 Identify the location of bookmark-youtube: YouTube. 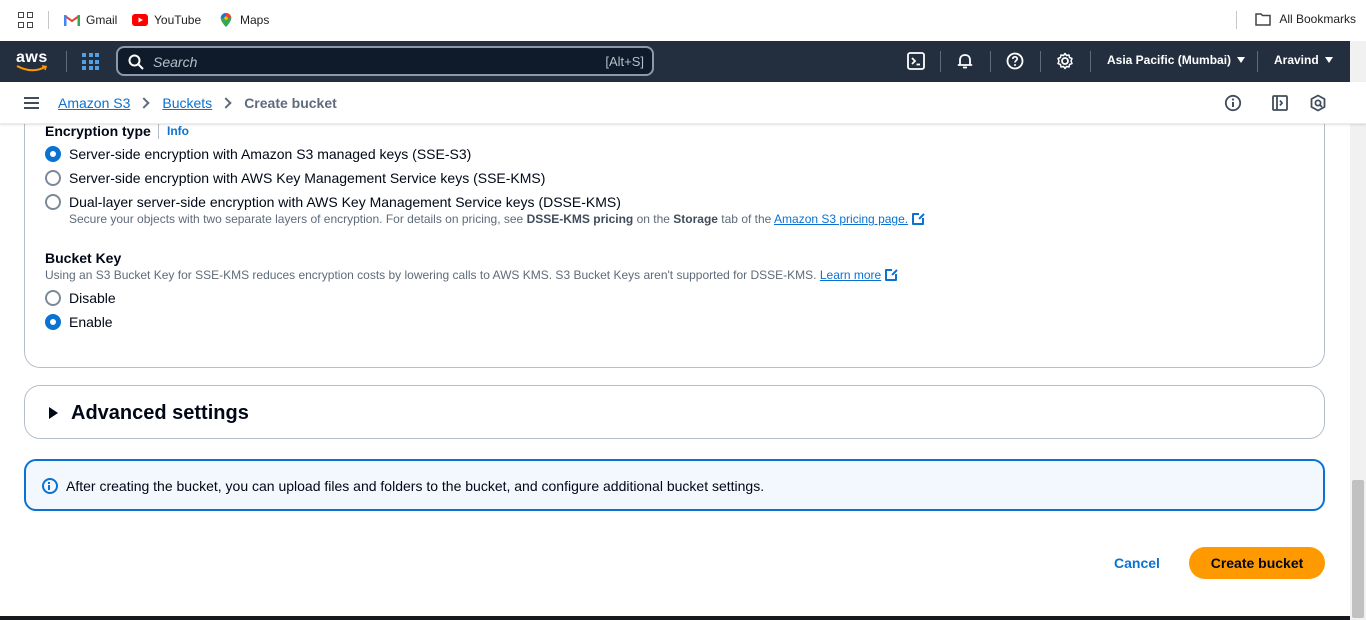
(166, 20).